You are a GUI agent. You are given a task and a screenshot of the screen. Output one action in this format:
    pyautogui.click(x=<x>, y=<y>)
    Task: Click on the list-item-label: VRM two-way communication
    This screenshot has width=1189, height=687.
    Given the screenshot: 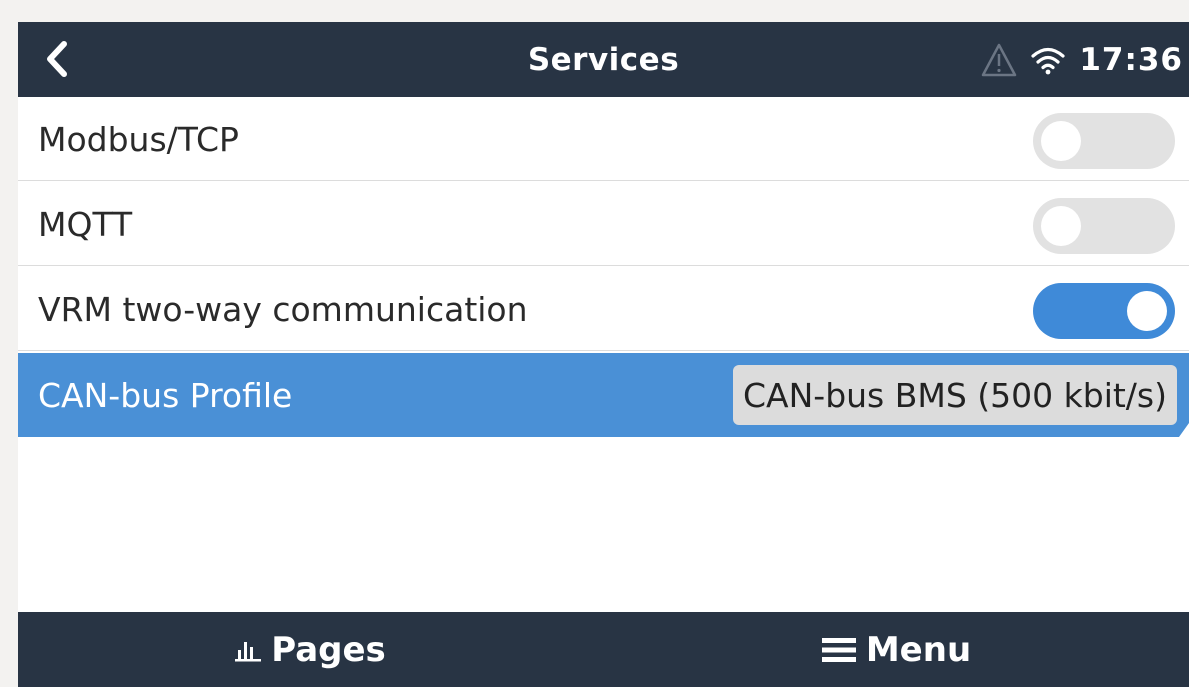 What is the action you would take?
    pyautogui.click(x=283, y=309)
    